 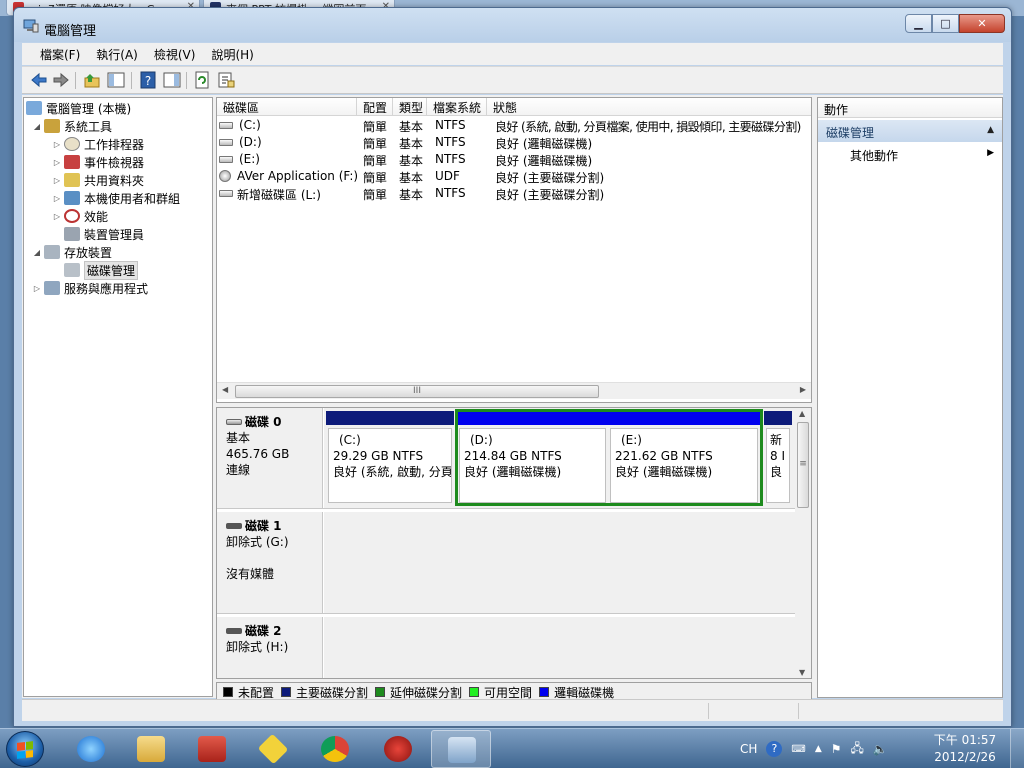 What do you see at coordinates (990, 130) in the screenshot?
I see `collapse-caret-icon: ▲` at bounding box center [990, 130].